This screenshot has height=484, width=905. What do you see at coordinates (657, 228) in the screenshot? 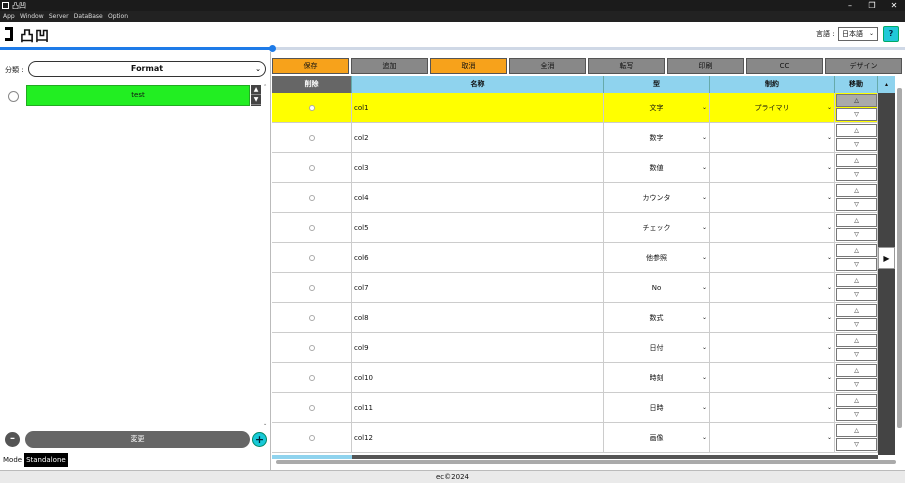
I see `type-select: チェック ⌄` at bounding box center [657, 228].